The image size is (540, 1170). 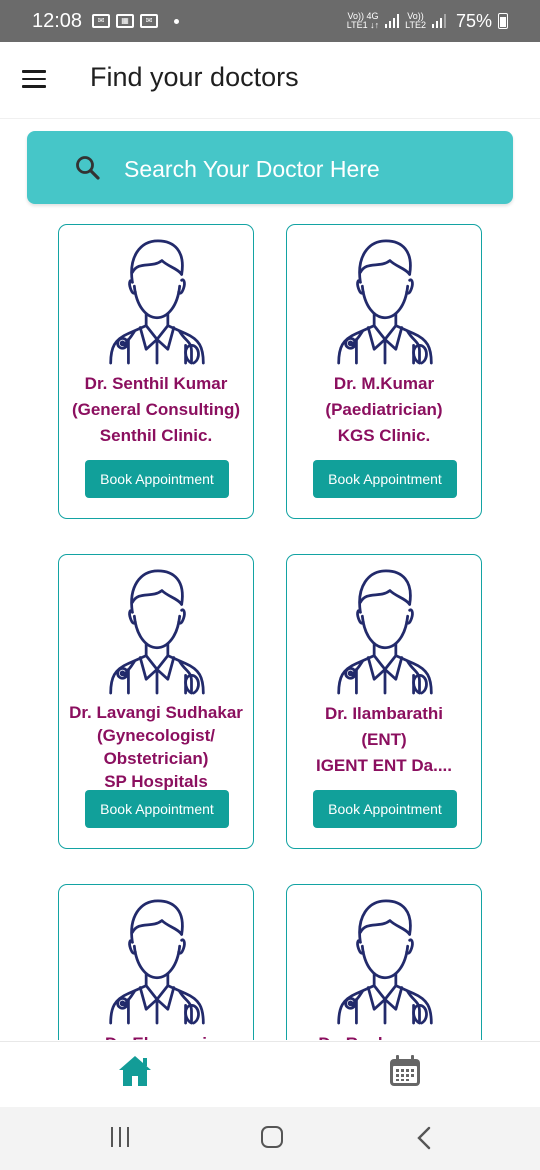 What do you see at coordinates (270, 1074) in the screenshot?
I see `bottom-navigation` at bounding box center [270, 1074].